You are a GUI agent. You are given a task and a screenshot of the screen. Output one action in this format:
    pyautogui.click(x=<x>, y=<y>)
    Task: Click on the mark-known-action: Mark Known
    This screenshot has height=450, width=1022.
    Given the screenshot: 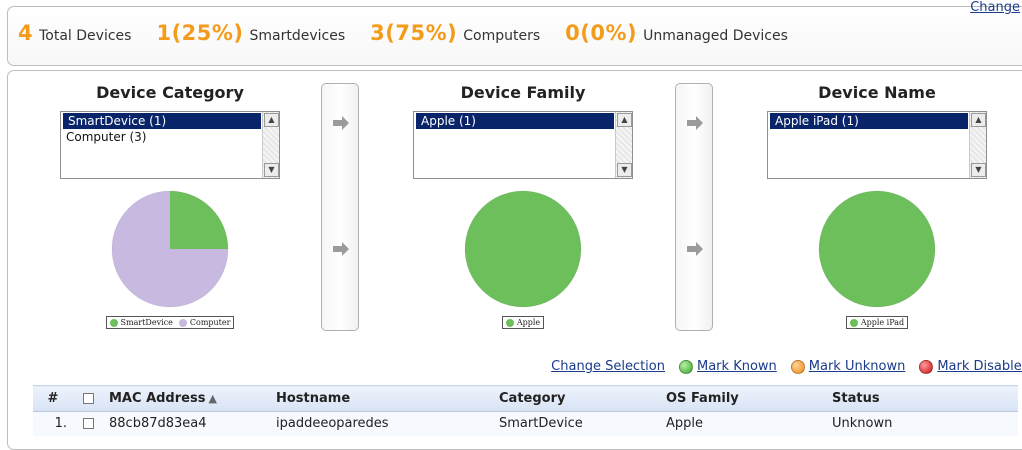 What is the action you would take?
    pyautogui.click(x=728, y=366)
    